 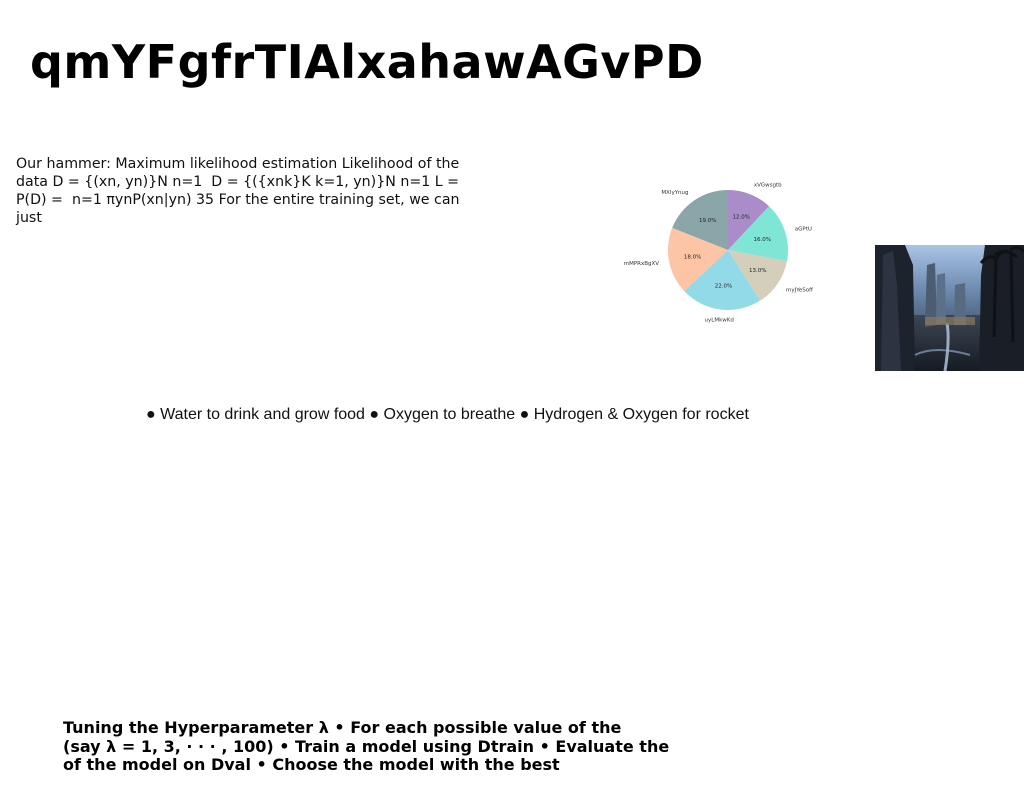 What do you see at coordinates (741, 218) in the screenshot?
I see `pie-percent-label: 12.0%` at bounding box center [741, 218].